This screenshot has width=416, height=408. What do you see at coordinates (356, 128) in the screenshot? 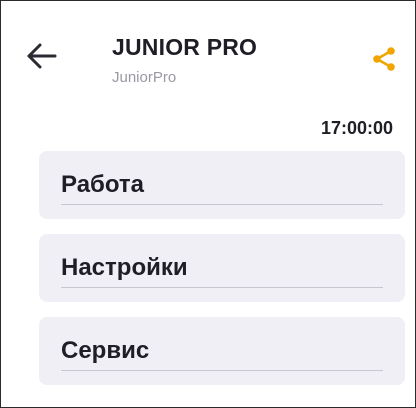
I see `time-display: 17:00:00` at bounding box center [356, 128].